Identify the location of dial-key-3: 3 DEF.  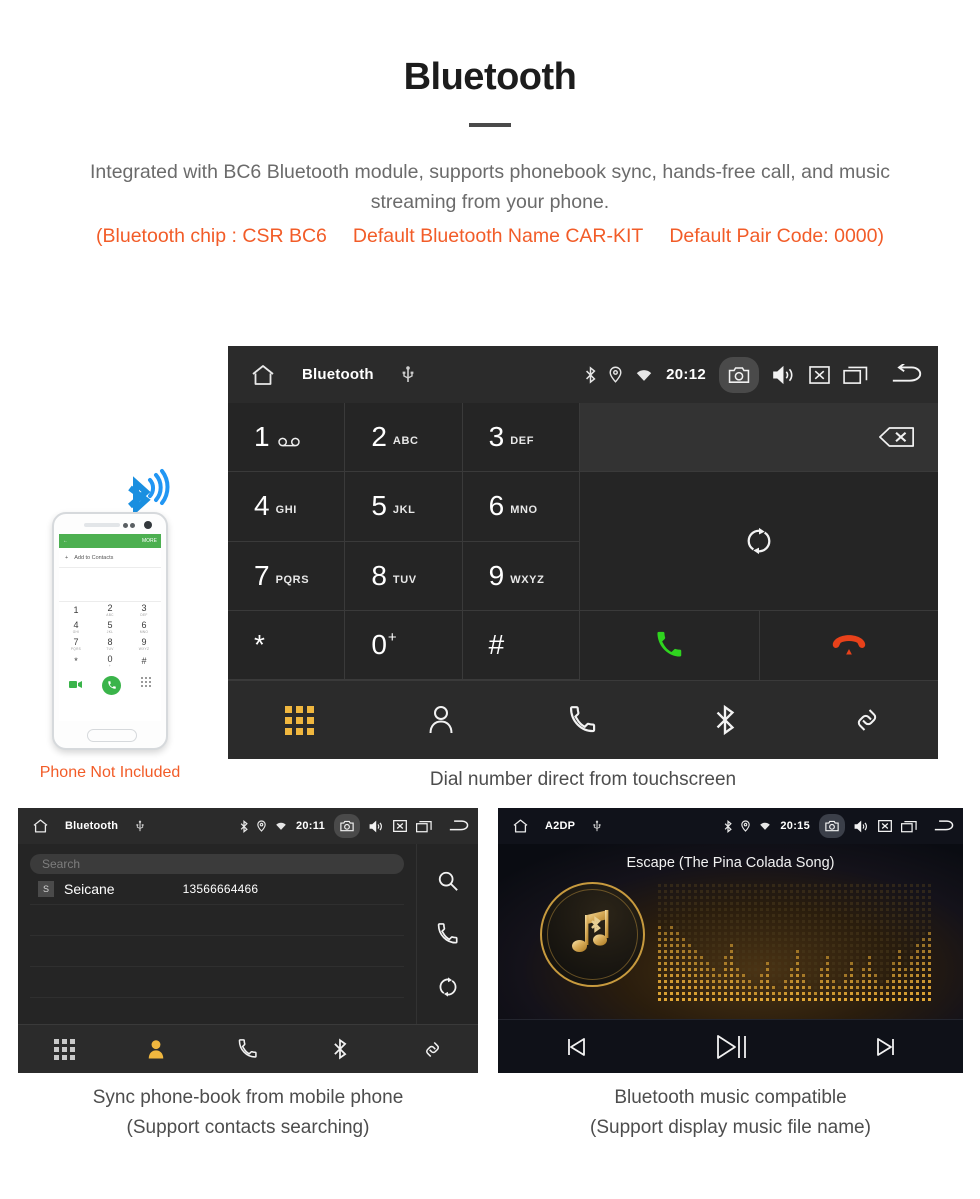
(521, 438).